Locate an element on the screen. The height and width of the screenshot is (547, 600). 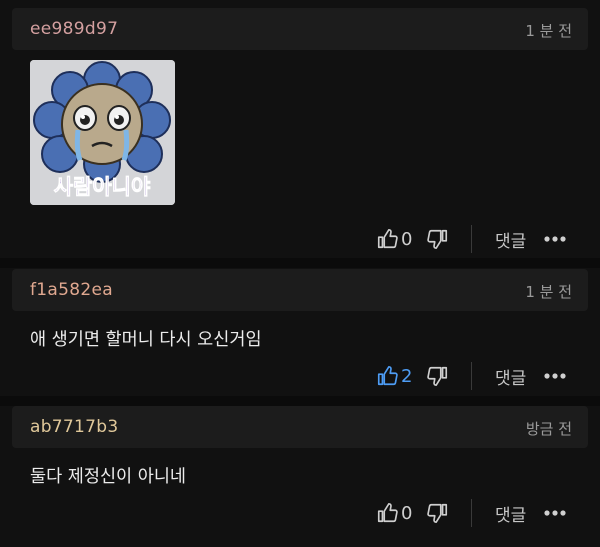
comment-time: 방금 전 is located at coordinates (548, 429).